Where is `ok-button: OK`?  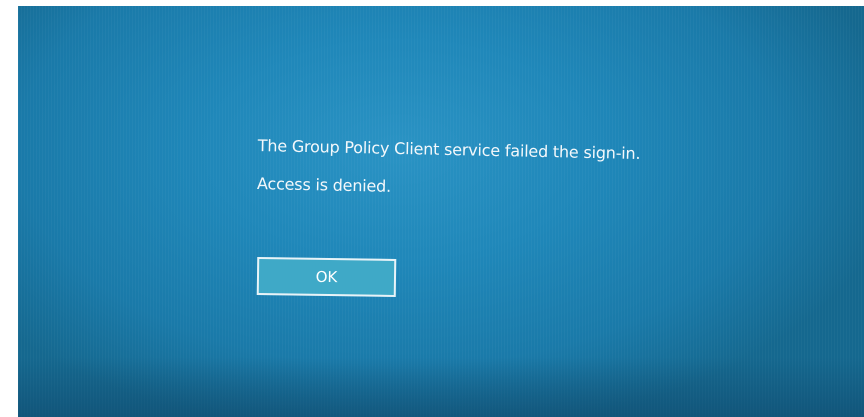 ok-button: OK is located at coordinates (326, 277).